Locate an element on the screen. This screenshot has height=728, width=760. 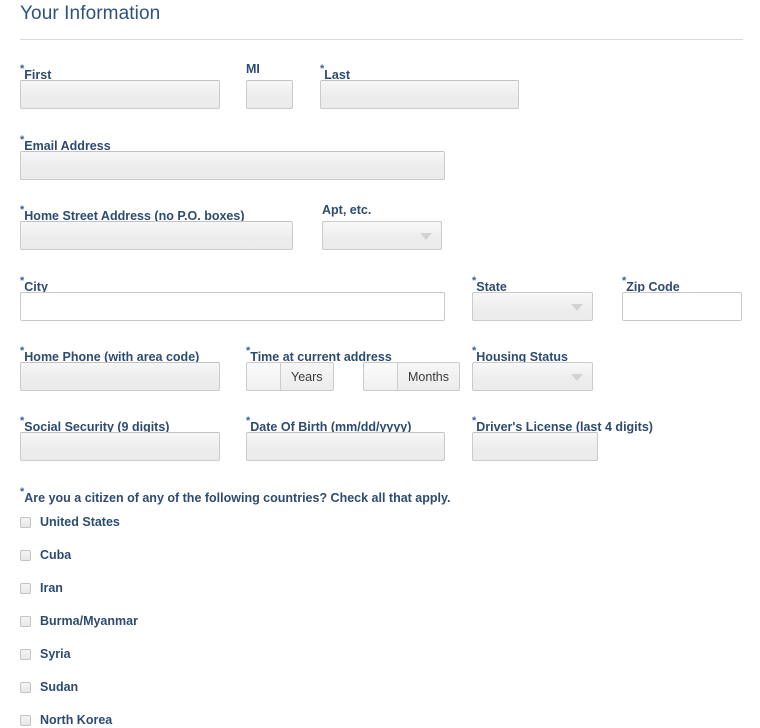
checkbox-row-united-states: United States is located at coordinates (70, 522).